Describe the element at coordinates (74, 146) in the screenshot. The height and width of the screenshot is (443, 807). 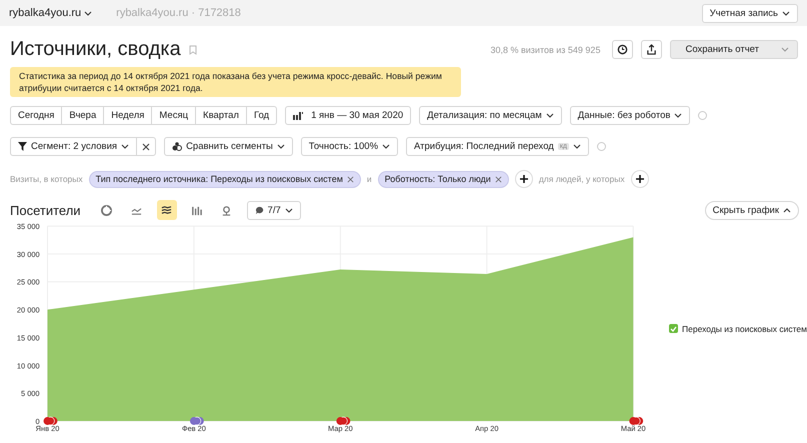
I see `segment-dropdown: Сегмент: 2 условия` at that location.